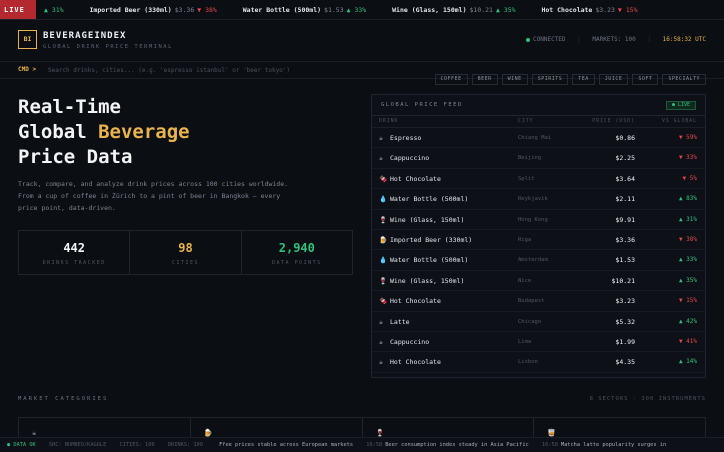  I want to click on market-categories-title: MARKET CATEGORIES, so click(63, 399).